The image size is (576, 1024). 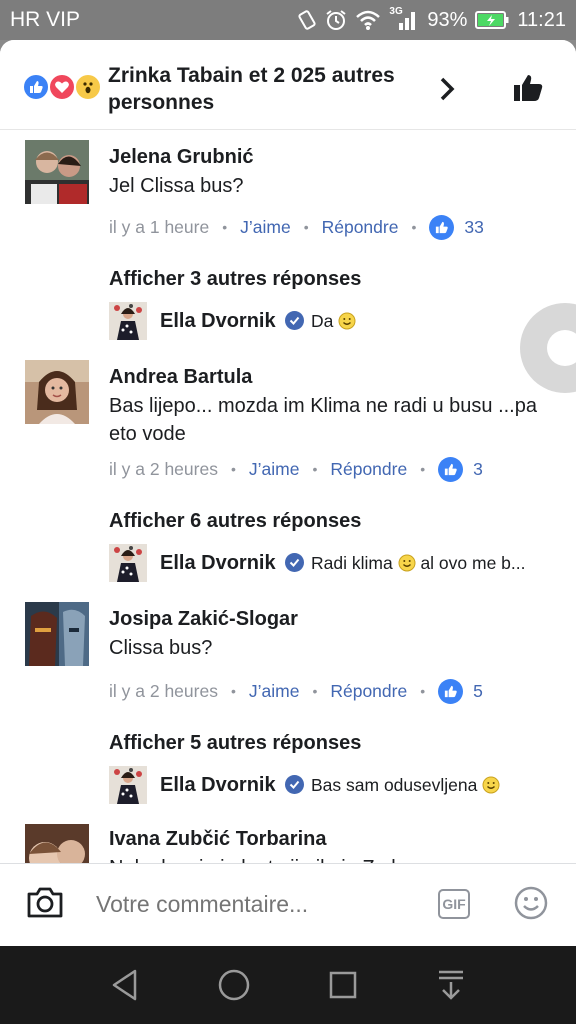 What do you see at coordinates (394, 785) in the screenshot?
I see `reply-text-content: Bas sam odusevljena` at bounding box center [394, 785].